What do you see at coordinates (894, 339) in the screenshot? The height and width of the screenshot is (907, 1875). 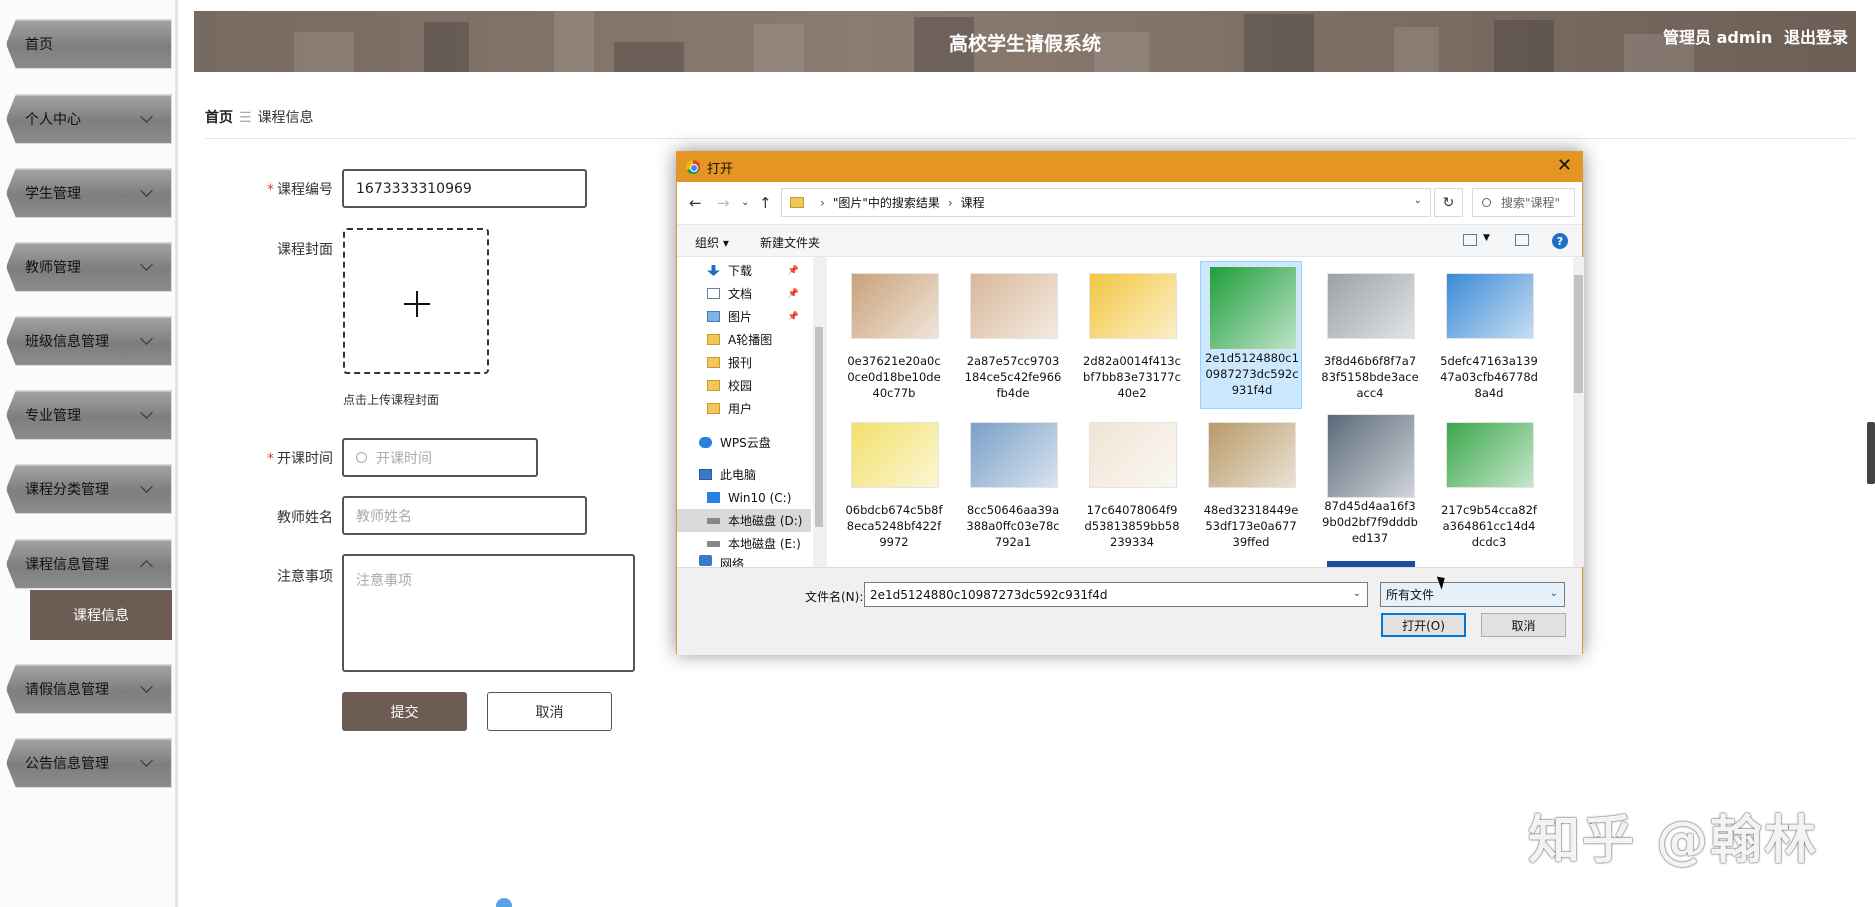 I see `file-tile: 0e37621e20a0c0ce0d18be10de40c77b` at bounding box center [894, 339].